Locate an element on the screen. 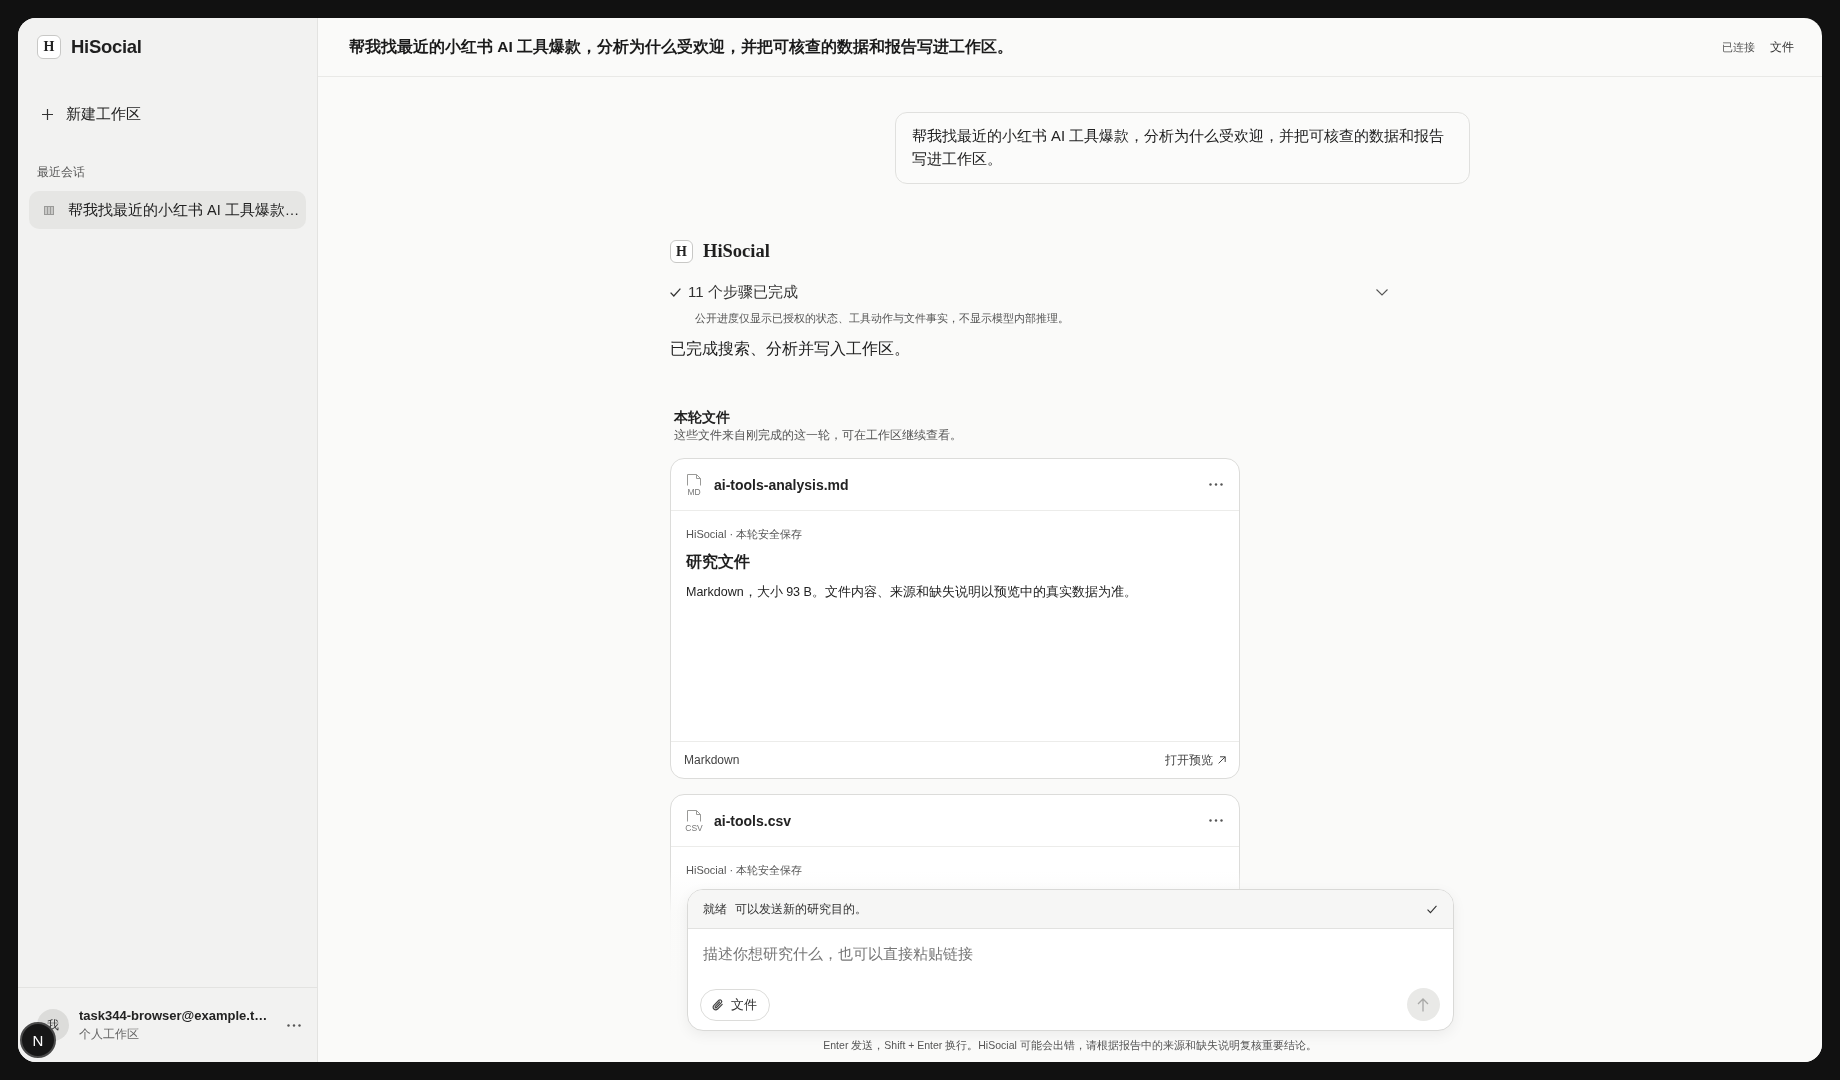 Image resolution: width=1840 pixels, height=1080 pixels. panel-icon is located at coordinates (49, 210).